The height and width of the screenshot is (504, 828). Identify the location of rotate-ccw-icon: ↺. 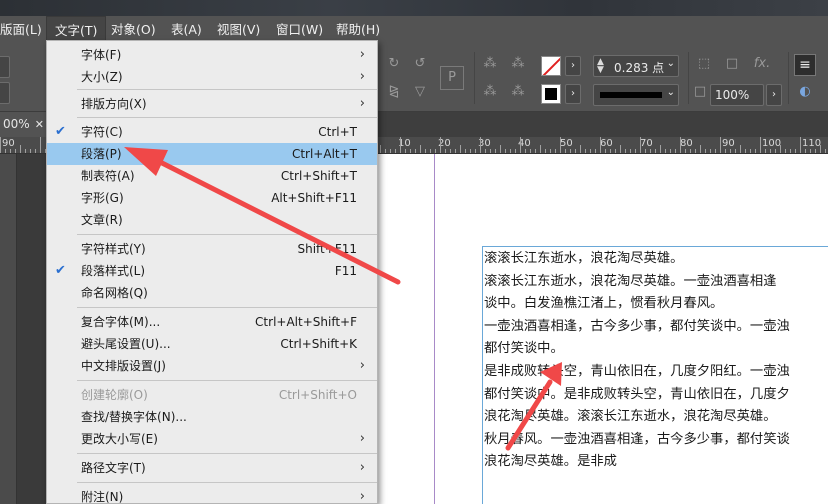
(420, 64).